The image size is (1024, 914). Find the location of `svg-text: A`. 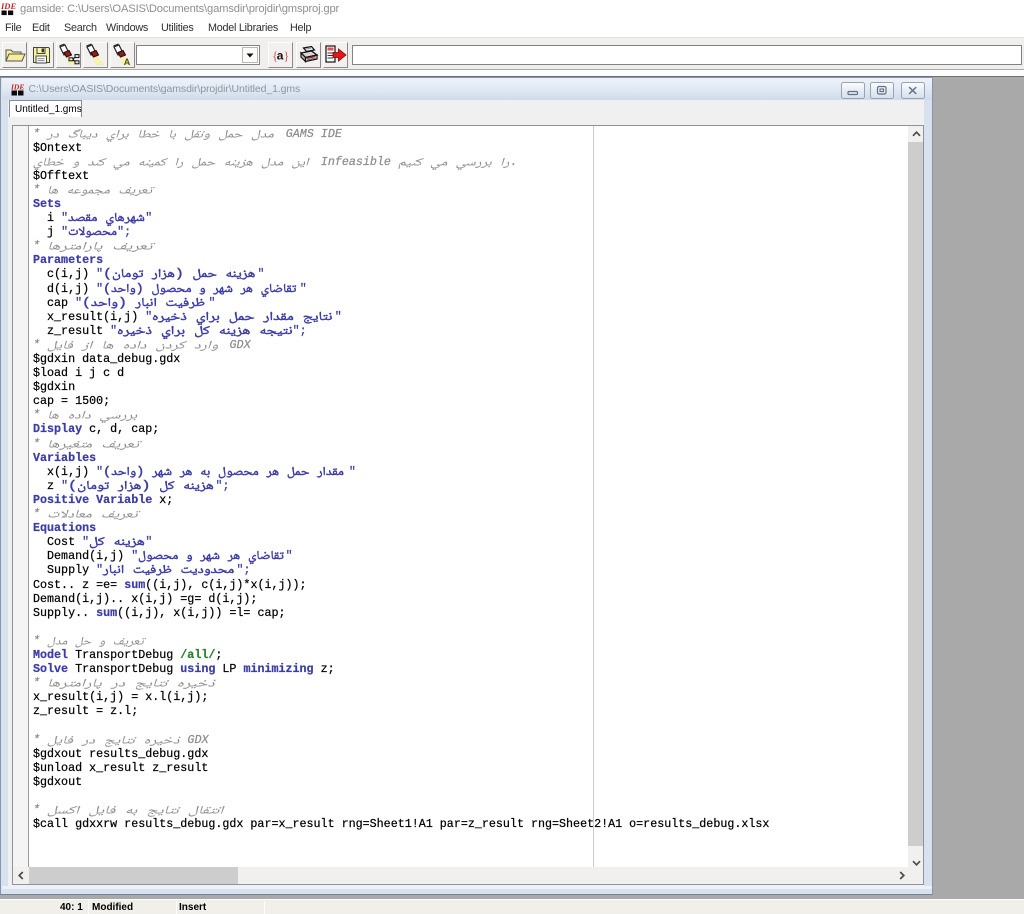

svg-text: A is located at coordinates (127, 62).